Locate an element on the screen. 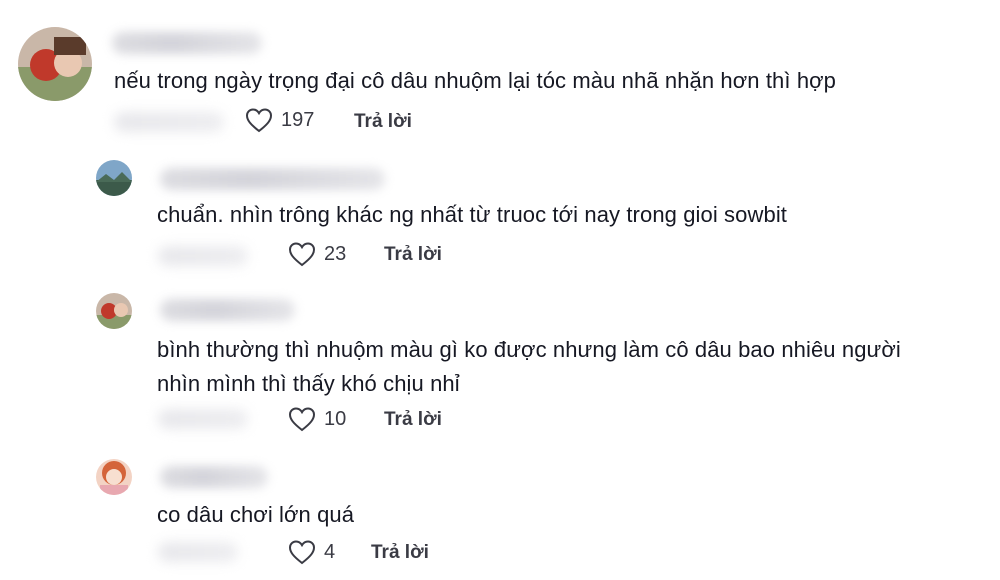 This screenshot has height=580, width=1000. like-count: 23 is located at coordinates (335, 253).